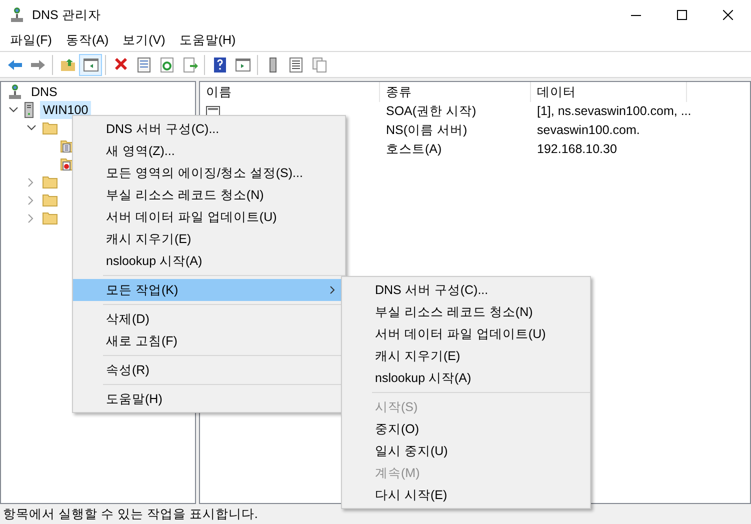 Image resolution: width=751 pixels, height=524 pixels. I want to click on close-icon, so click(728, 15).